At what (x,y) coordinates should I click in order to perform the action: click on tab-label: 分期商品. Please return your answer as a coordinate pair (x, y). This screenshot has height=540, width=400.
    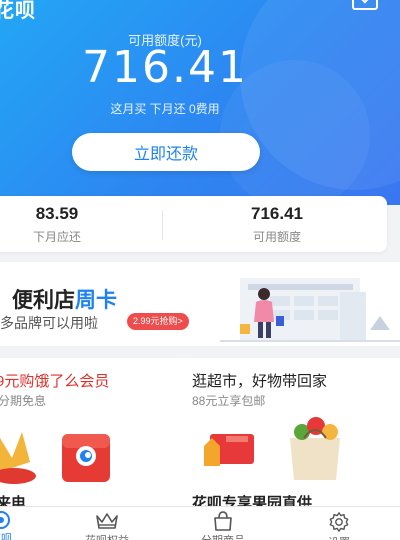
    Looking at the image, I should click on (223, 536).